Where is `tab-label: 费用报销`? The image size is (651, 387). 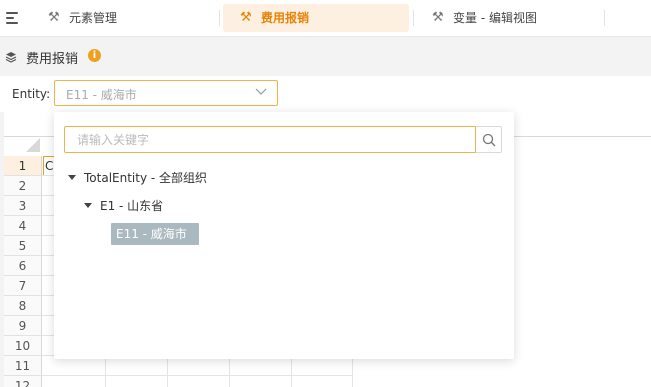
tab-label: 费用报销 is located at coordinates (285, 18).